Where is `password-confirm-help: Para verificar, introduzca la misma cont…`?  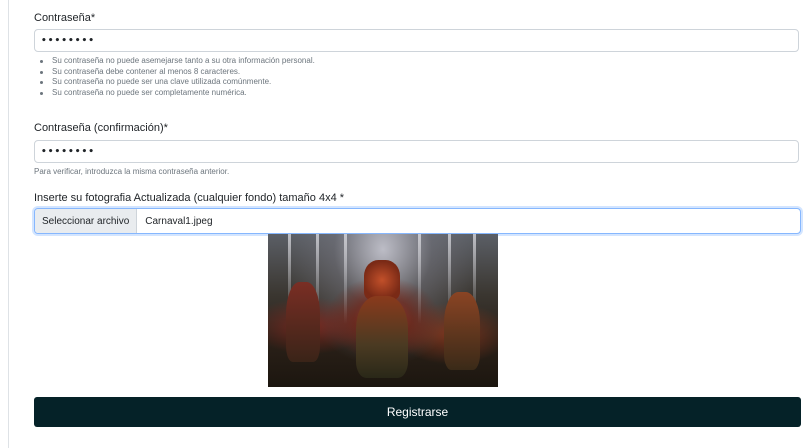
password-confirm-help: Para verificar, introduzca la misma cont… is located at coordinates (132, 171).